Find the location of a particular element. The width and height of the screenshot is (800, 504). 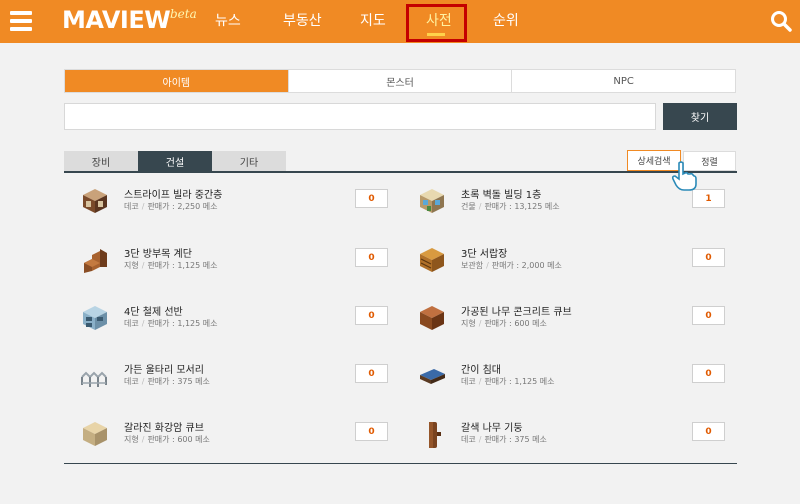

striped-villa-icon is located at coordinates (95, 201).